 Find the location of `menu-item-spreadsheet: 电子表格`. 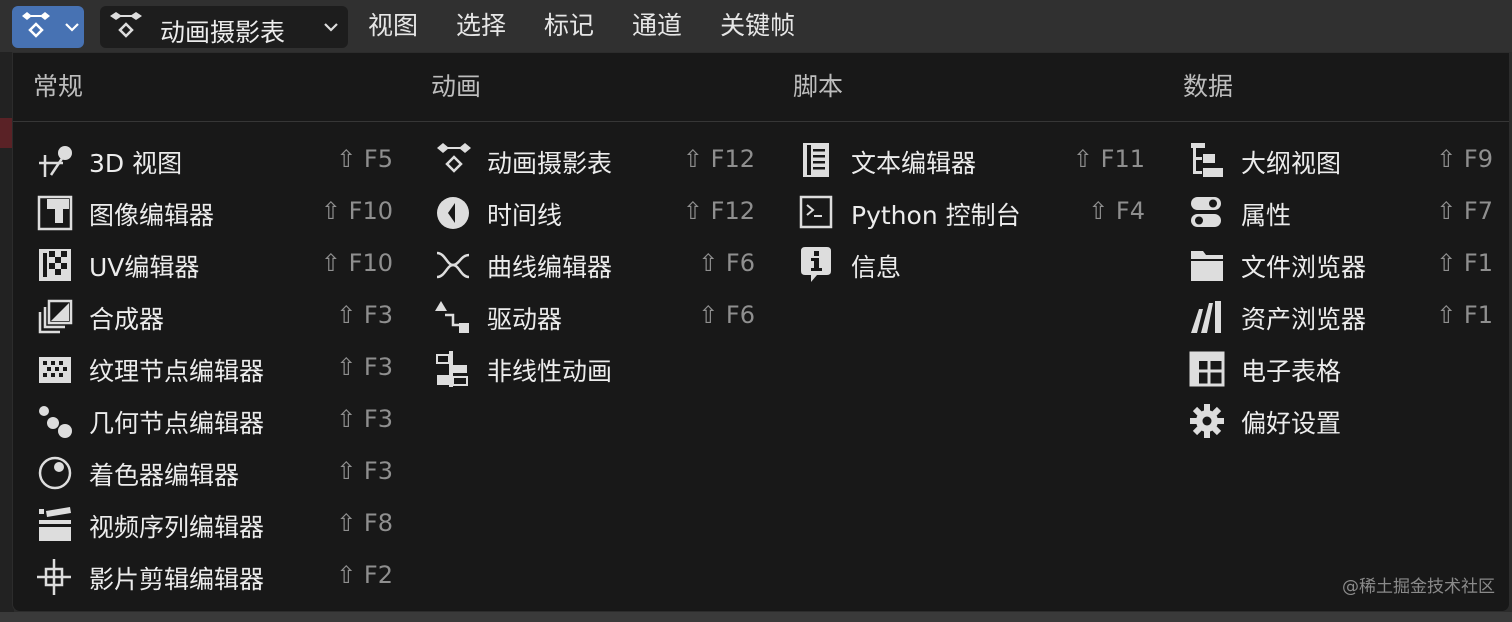

menu-item-spreadsheet: 电子表格 is located at coordinates (1341, 368).